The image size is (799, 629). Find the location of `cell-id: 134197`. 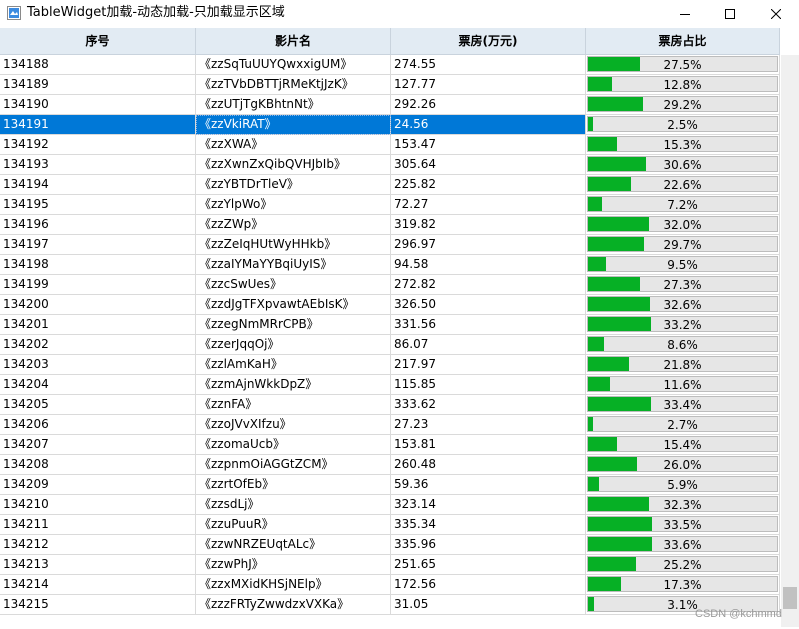

cell-id: 134197 is located at coordinates (98, 245).